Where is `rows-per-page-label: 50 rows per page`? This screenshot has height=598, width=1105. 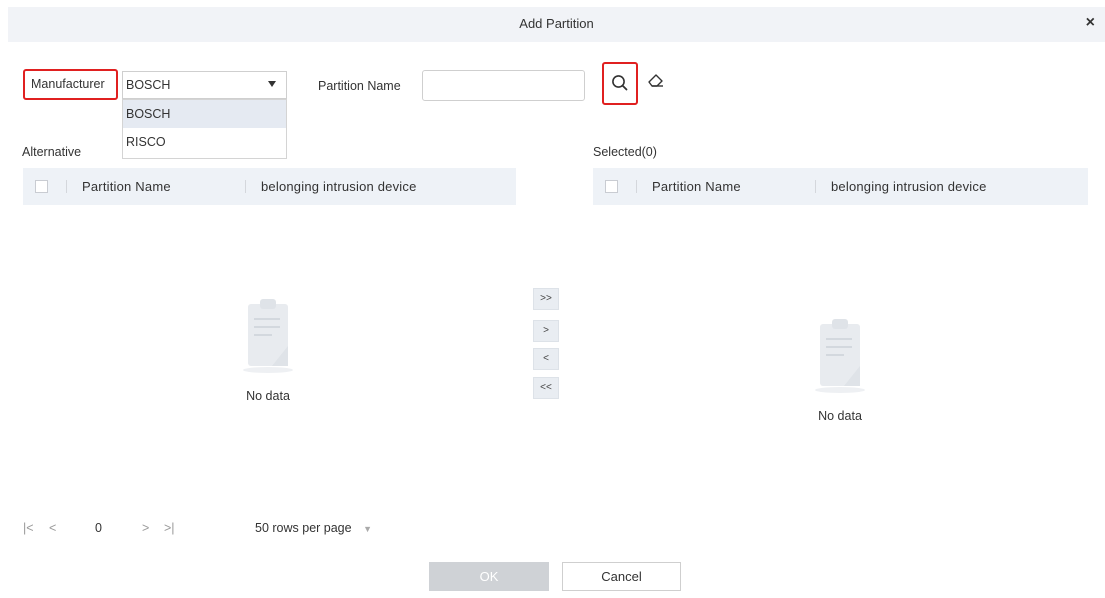
rows-per-page-label: 50 rows per page is located at coordinates (303, 528).